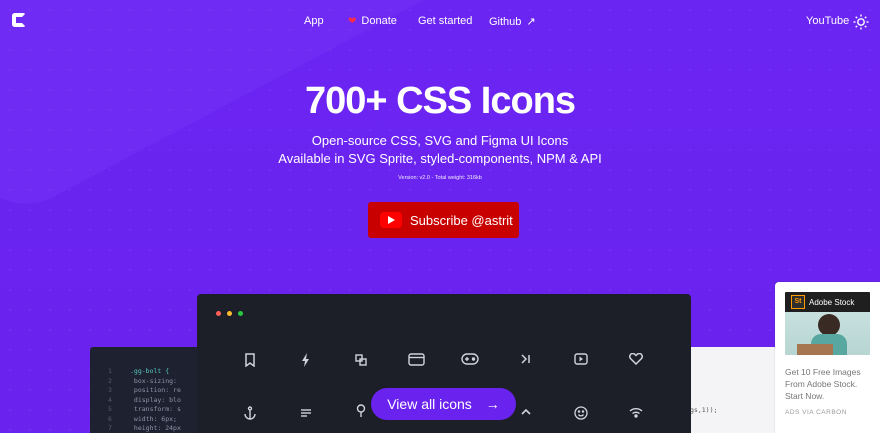  Describe the element at coordinates (815, 349) in the screenshot. I see `ad-laptop` at that location.